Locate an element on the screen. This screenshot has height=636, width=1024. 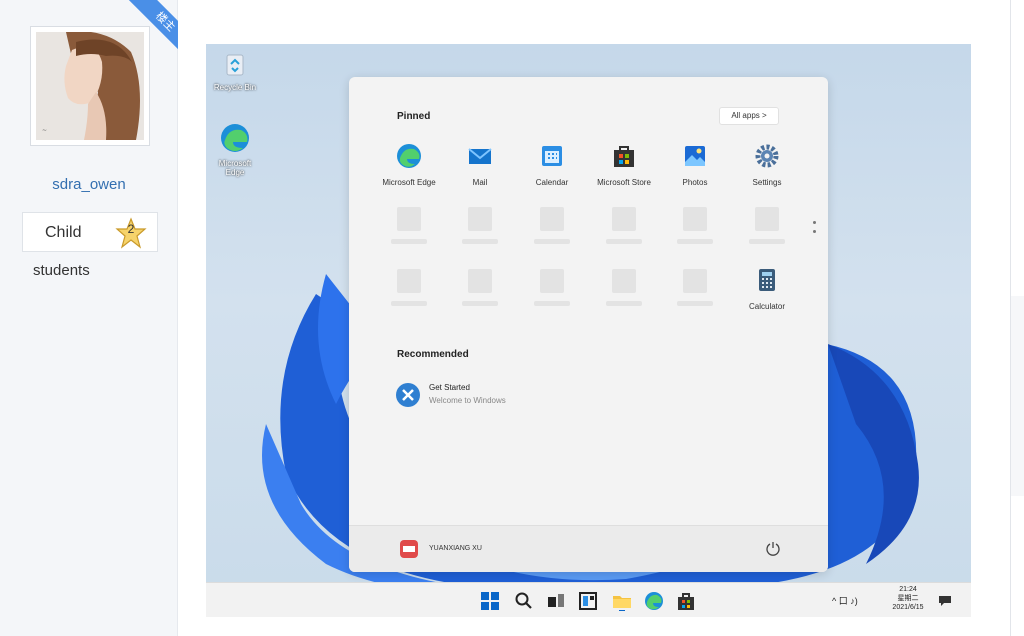
system-tray-icons: ^ 口 ♪) is located at coordinates (845, 600).